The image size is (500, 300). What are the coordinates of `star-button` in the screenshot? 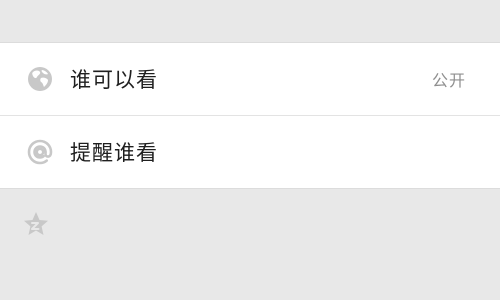 It's located at (36, 224).